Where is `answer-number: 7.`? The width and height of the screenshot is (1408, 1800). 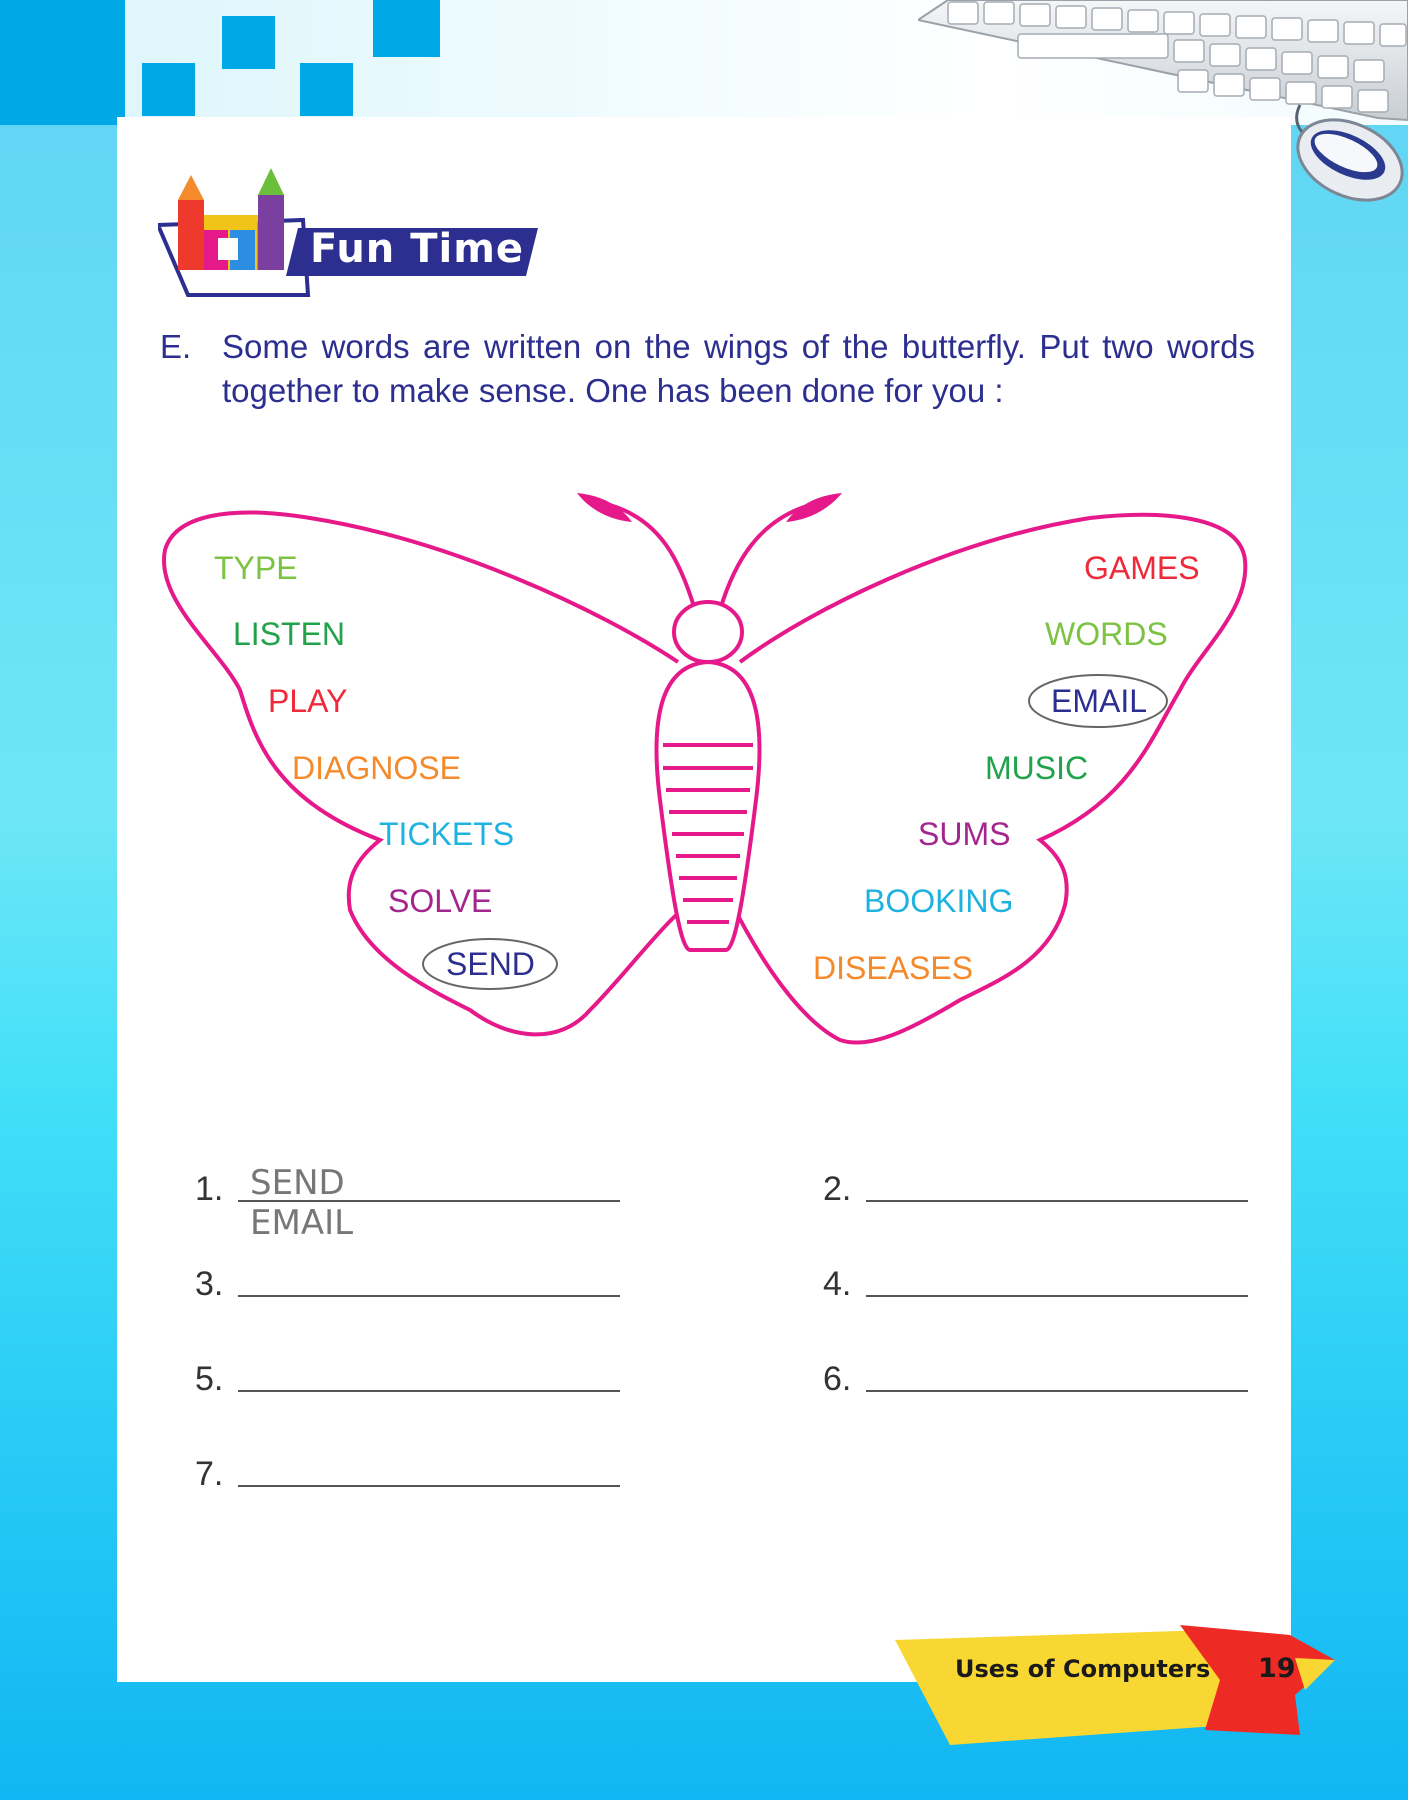 answer-number: 7. is located at coordinates (209, 1474).